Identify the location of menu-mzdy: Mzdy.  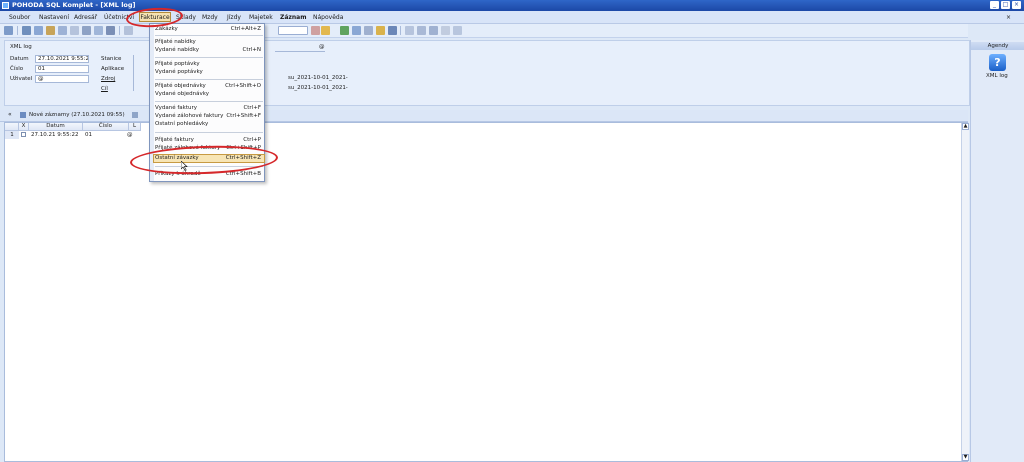
(210, 17).